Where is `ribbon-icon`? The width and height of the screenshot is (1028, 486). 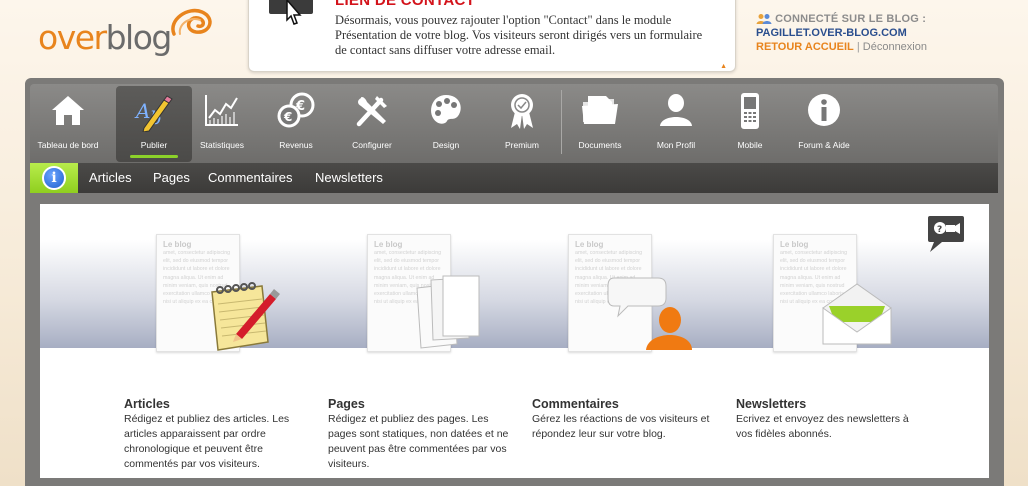 ribbon-icon is located at coordinates (522, 111).